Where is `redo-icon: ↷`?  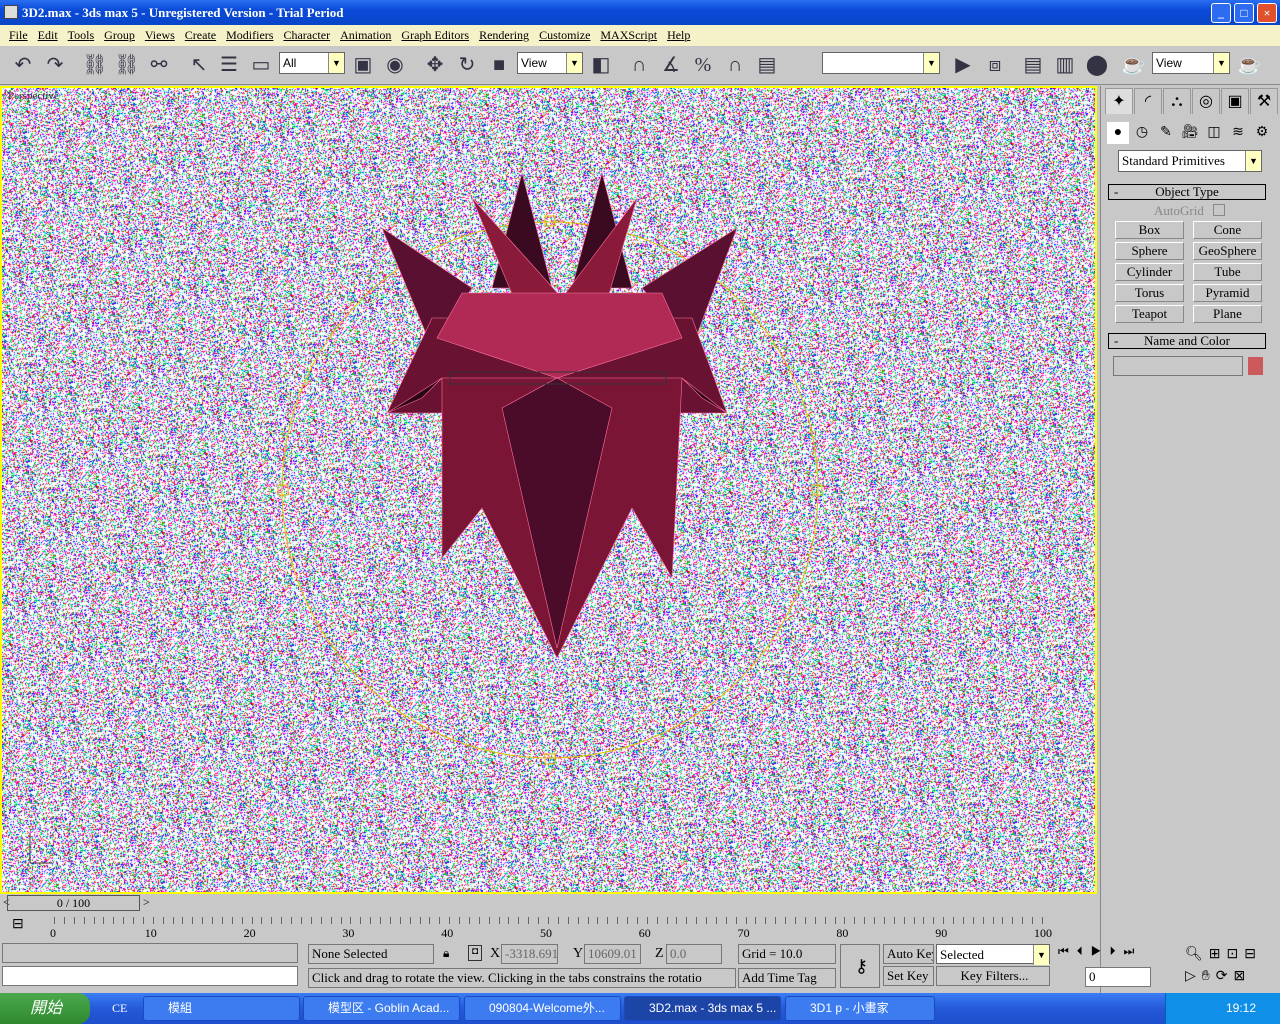 redo-icon: ↷ is located at coordinates (55, 65).